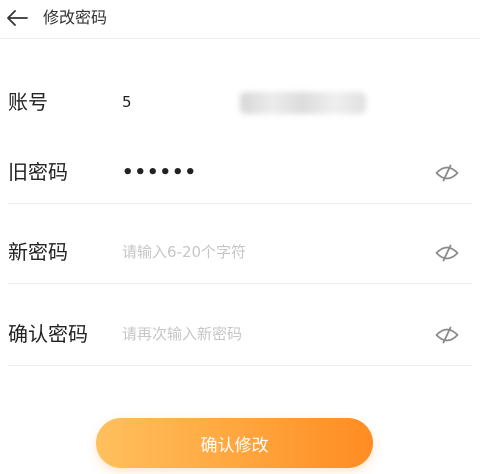 The height and width of the screenshot is (474, 480). Describe the element at coordinates (38, 172) in the screenshot. I see `old-password-label: 旧密码` at that location.